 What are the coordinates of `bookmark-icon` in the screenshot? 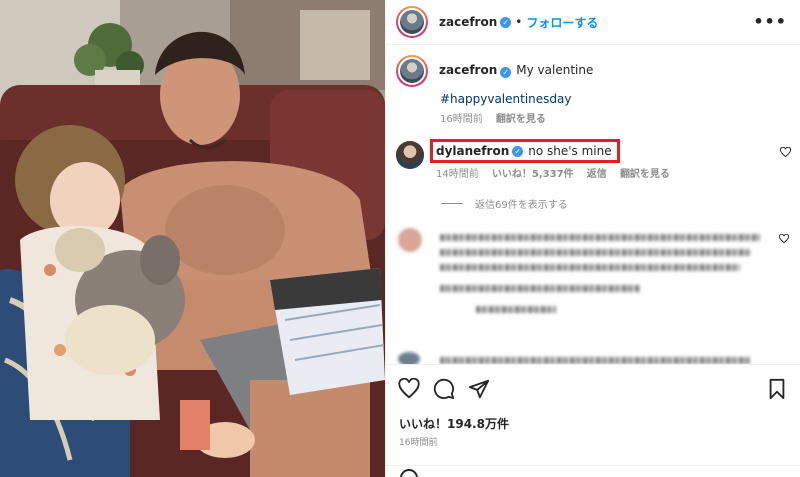 It's located at (777, 389).